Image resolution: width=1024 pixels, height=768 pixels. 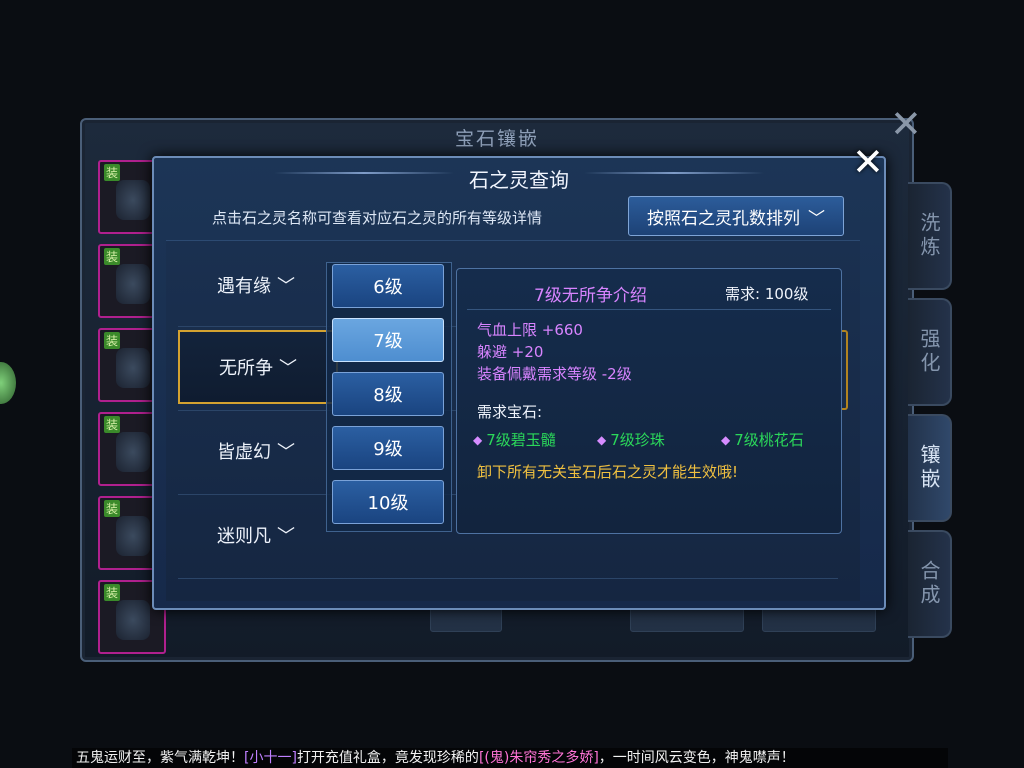 I want to click on level-button: 10级, so click(x=388, y=502).